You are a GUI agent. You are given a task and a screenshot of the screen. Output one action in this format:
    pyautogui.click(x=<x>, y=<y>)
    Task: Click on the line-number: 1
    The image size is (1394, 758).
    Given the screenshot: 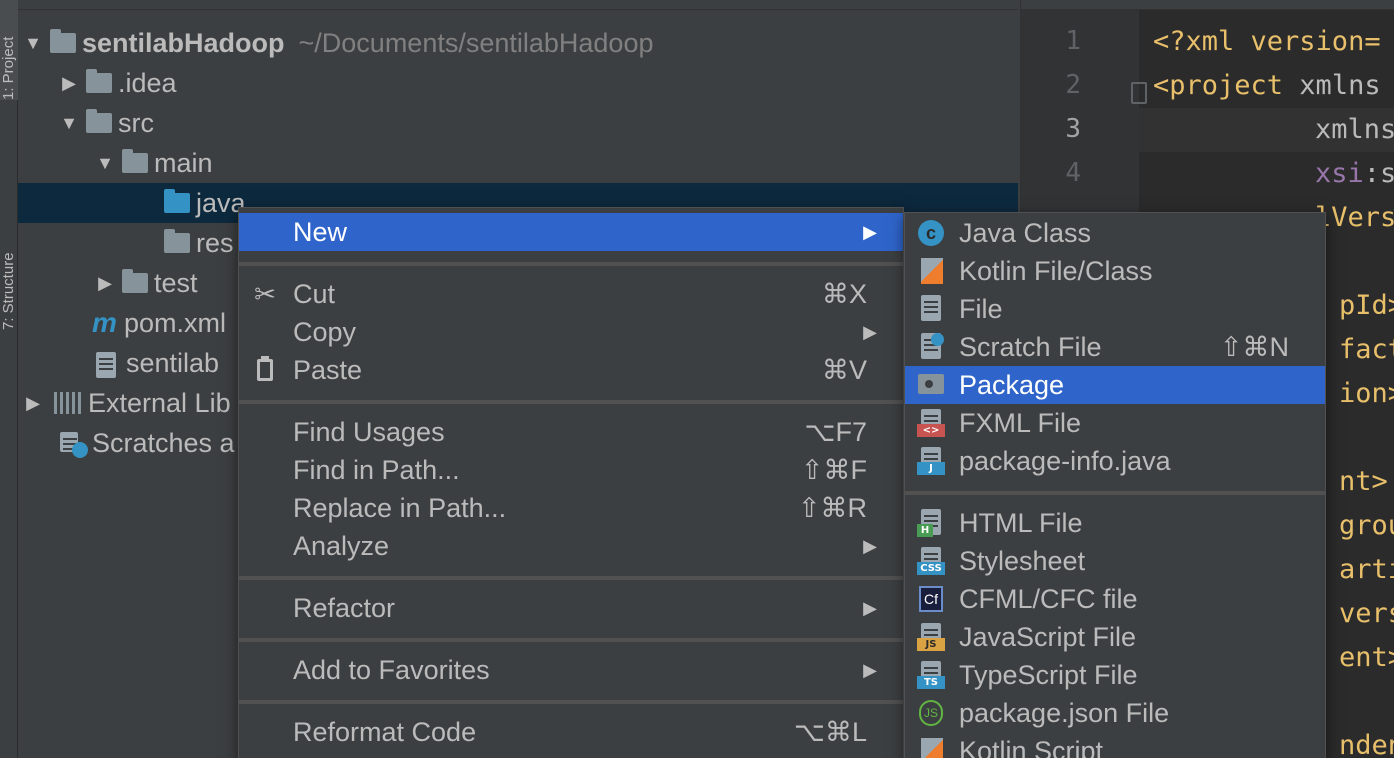 What is the action you would take?
    pyautogui.click(x=1073, y=41)
    